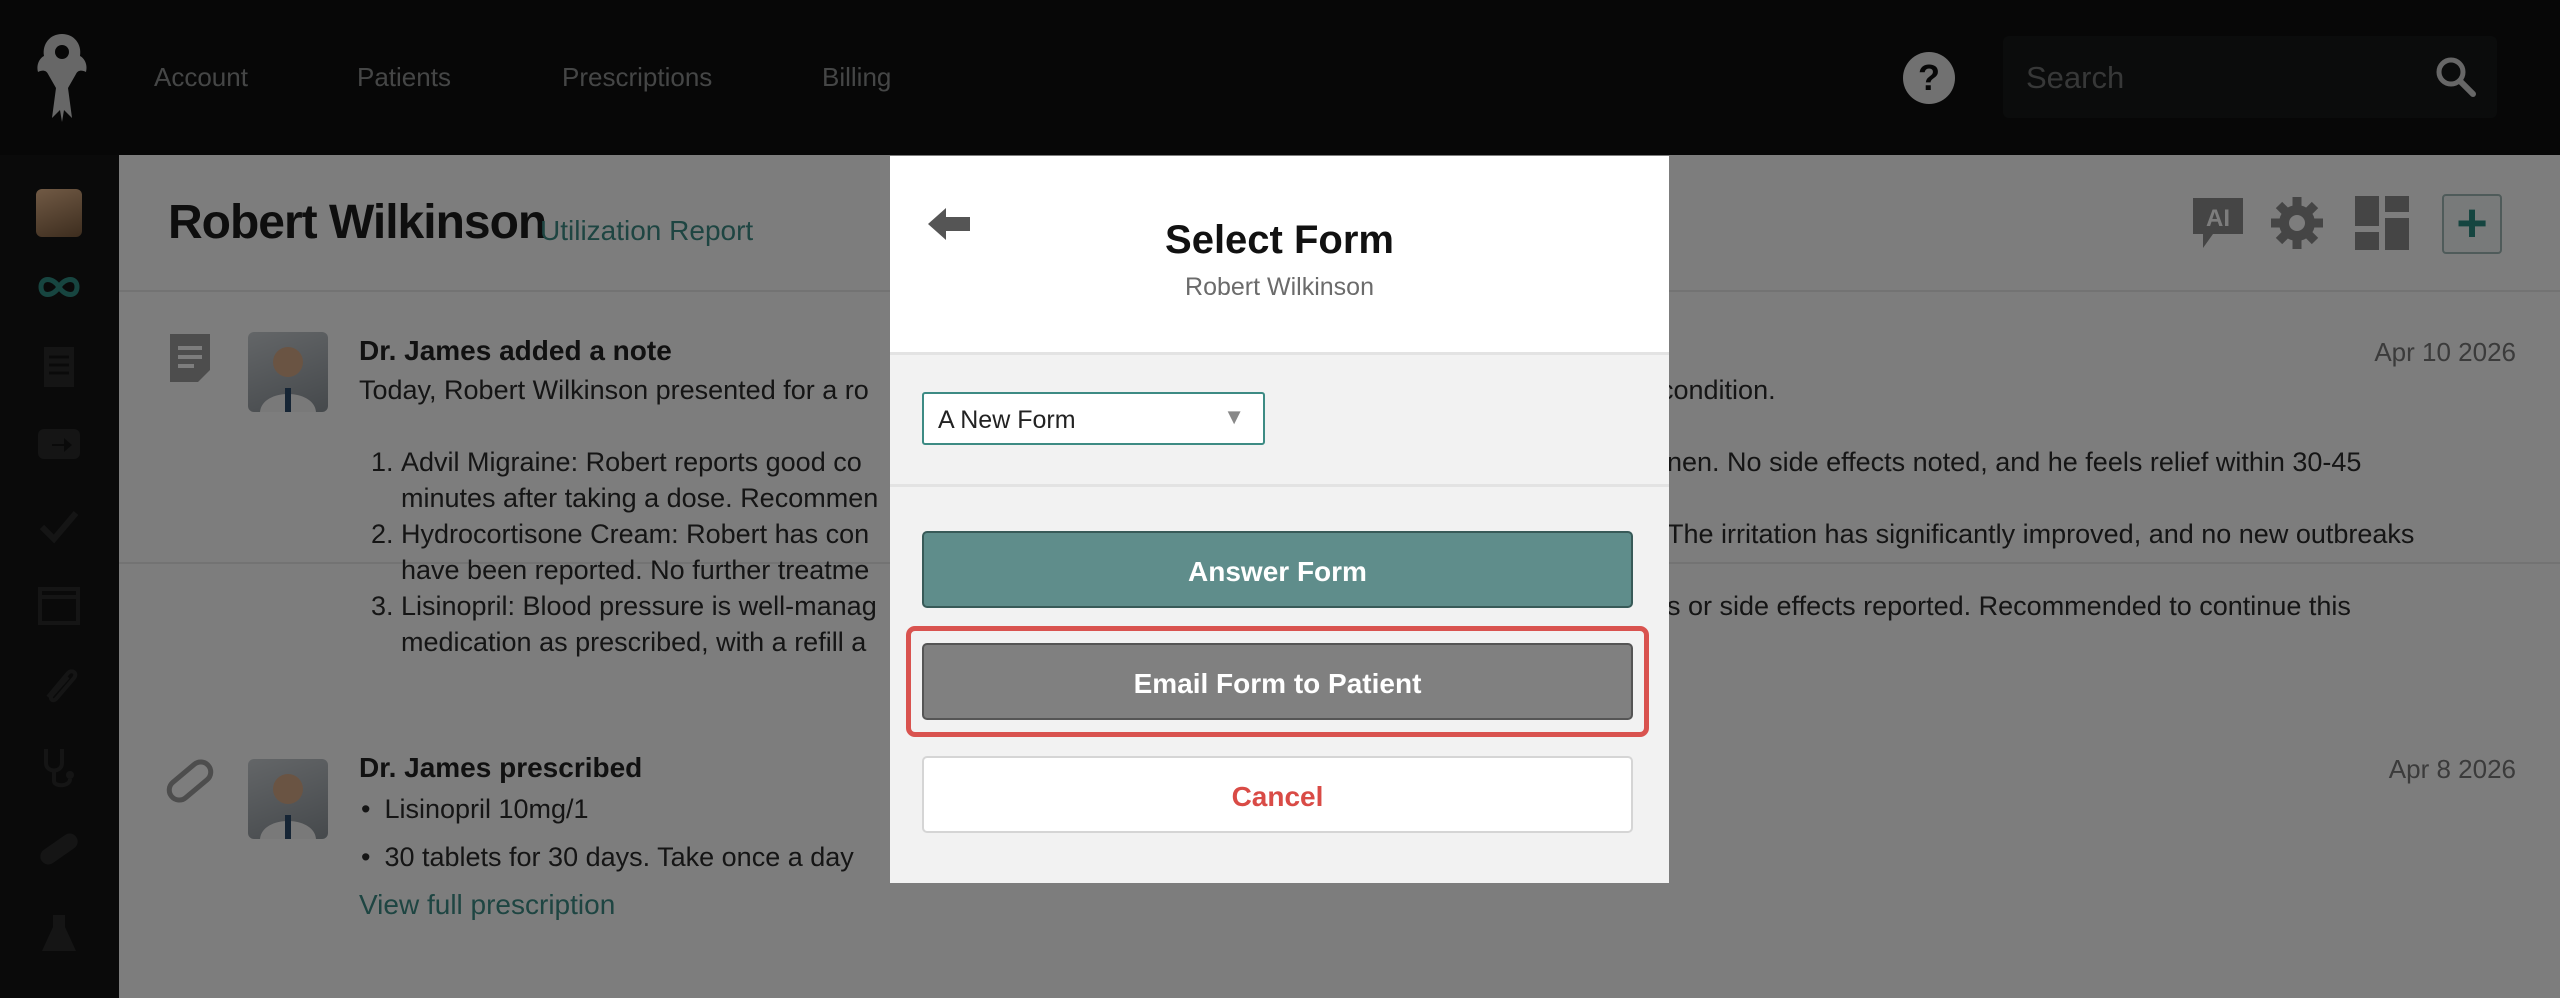 Image resolution: width=2560 pixels, height=998 pixels. I want to click on form-select-value: A New Form, so click(1007, 420).